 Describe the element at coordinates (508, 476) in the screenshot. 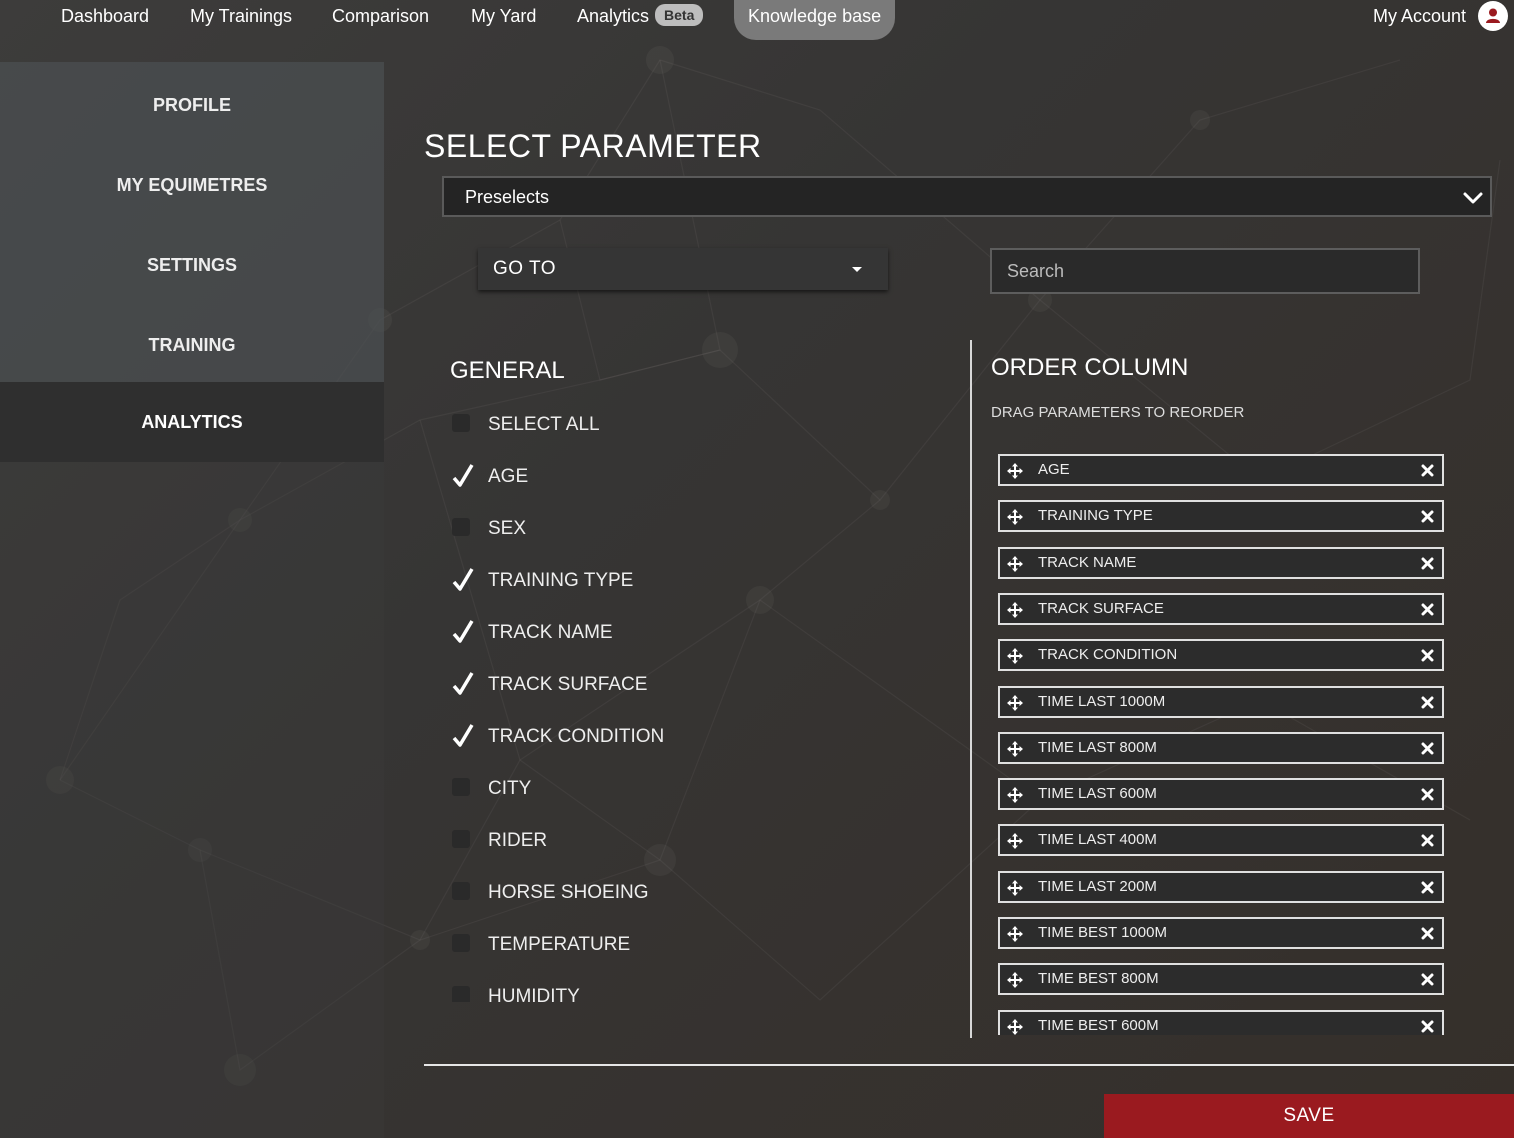

I see `checkbox-label: AGE` at that location.